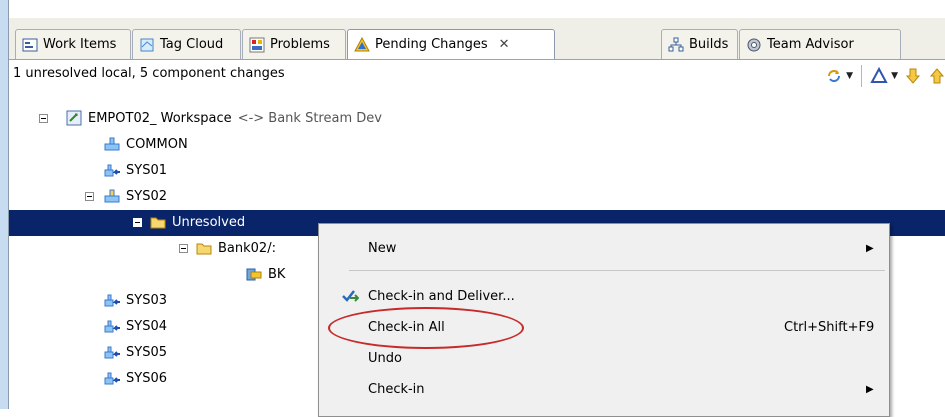 Image resolution: width=945 pixels, height=417 pixels. What do you see at coordinates (477, 145) in the screenshot?
I see `tree-row: COMMON` at bounding box center [477, 145].